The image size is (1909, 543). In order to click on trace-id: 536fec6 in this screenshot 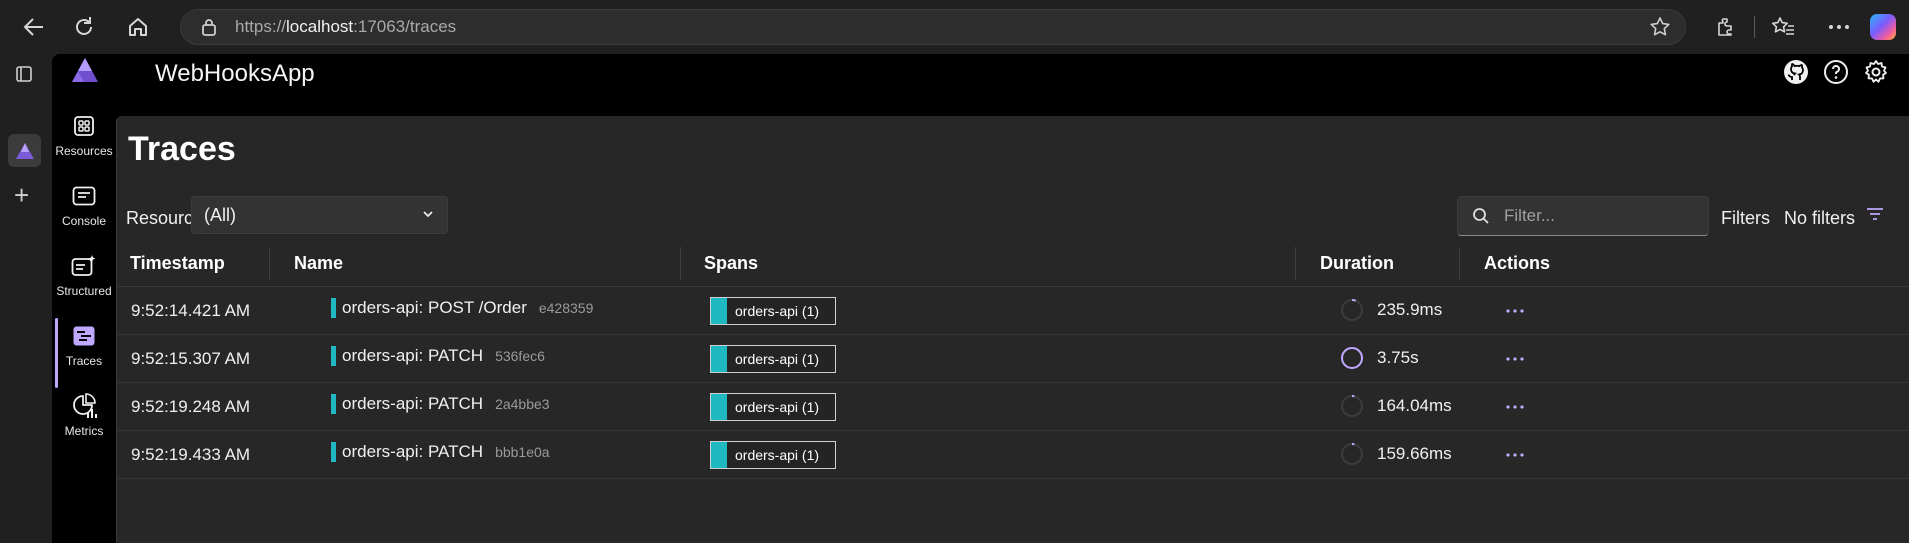, I will do `click(520, 356)`.